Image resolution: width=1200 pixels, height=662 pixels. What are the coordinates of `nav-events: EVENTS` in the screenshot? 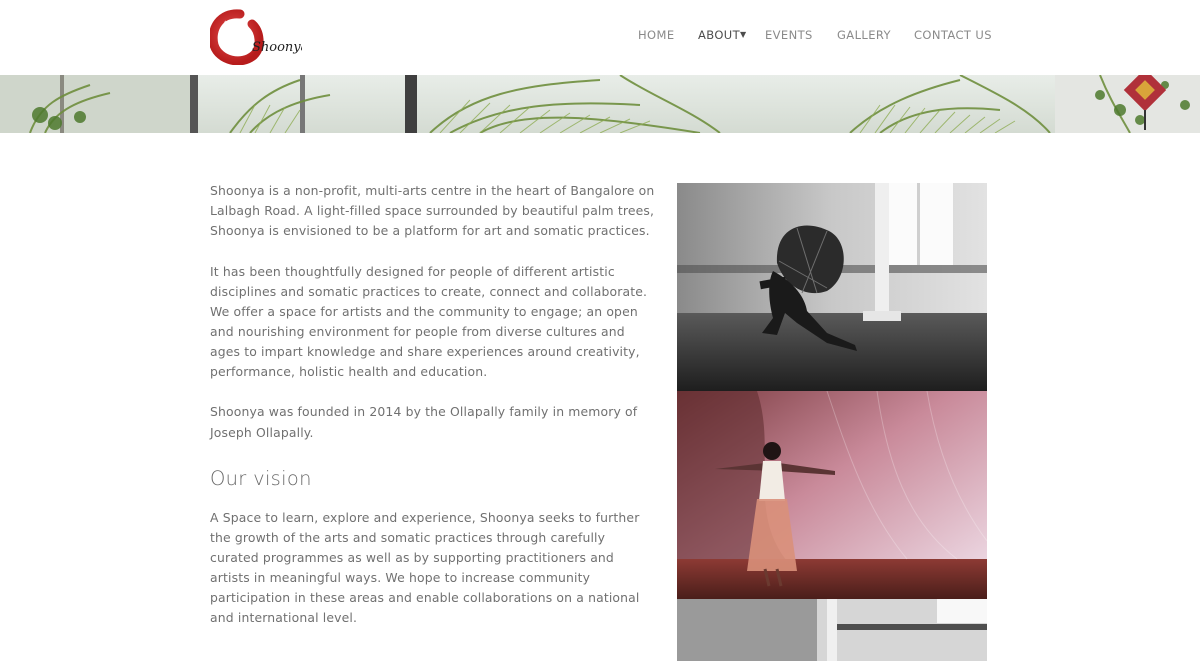 It's located at (789, 35).